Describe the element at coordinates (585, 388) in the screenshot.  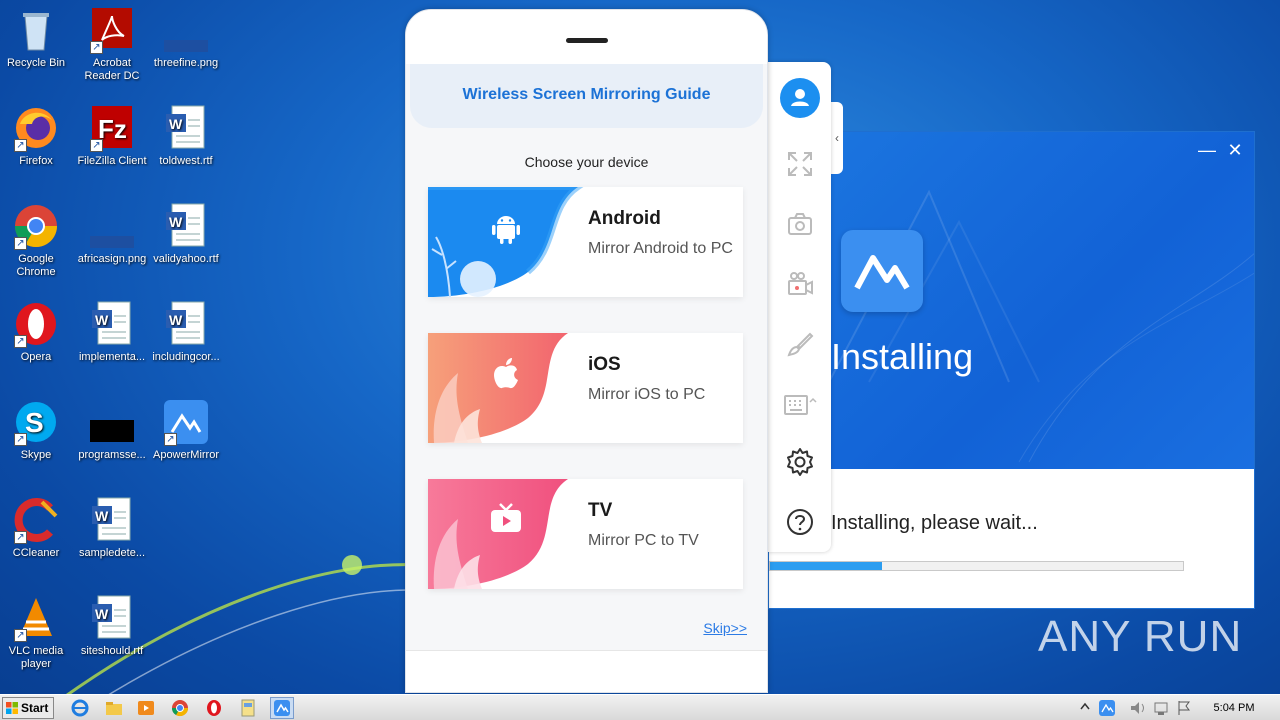
I see `device-card-ios: iOS Mirror iOS to PC` at that location.